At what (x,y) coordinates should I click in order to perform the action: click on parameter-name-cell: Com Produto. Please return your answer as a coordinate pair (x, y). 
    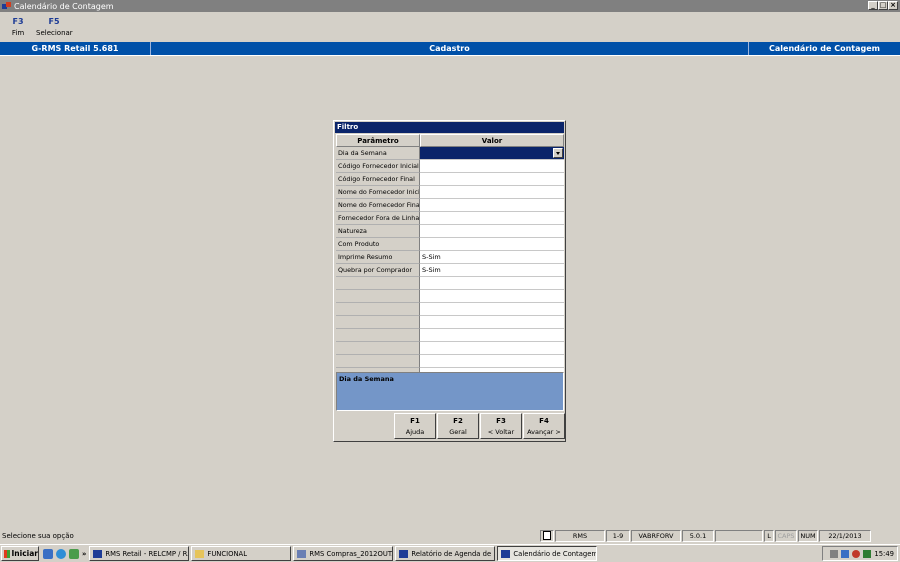
    Looking at the image, I should click on (378, 244).